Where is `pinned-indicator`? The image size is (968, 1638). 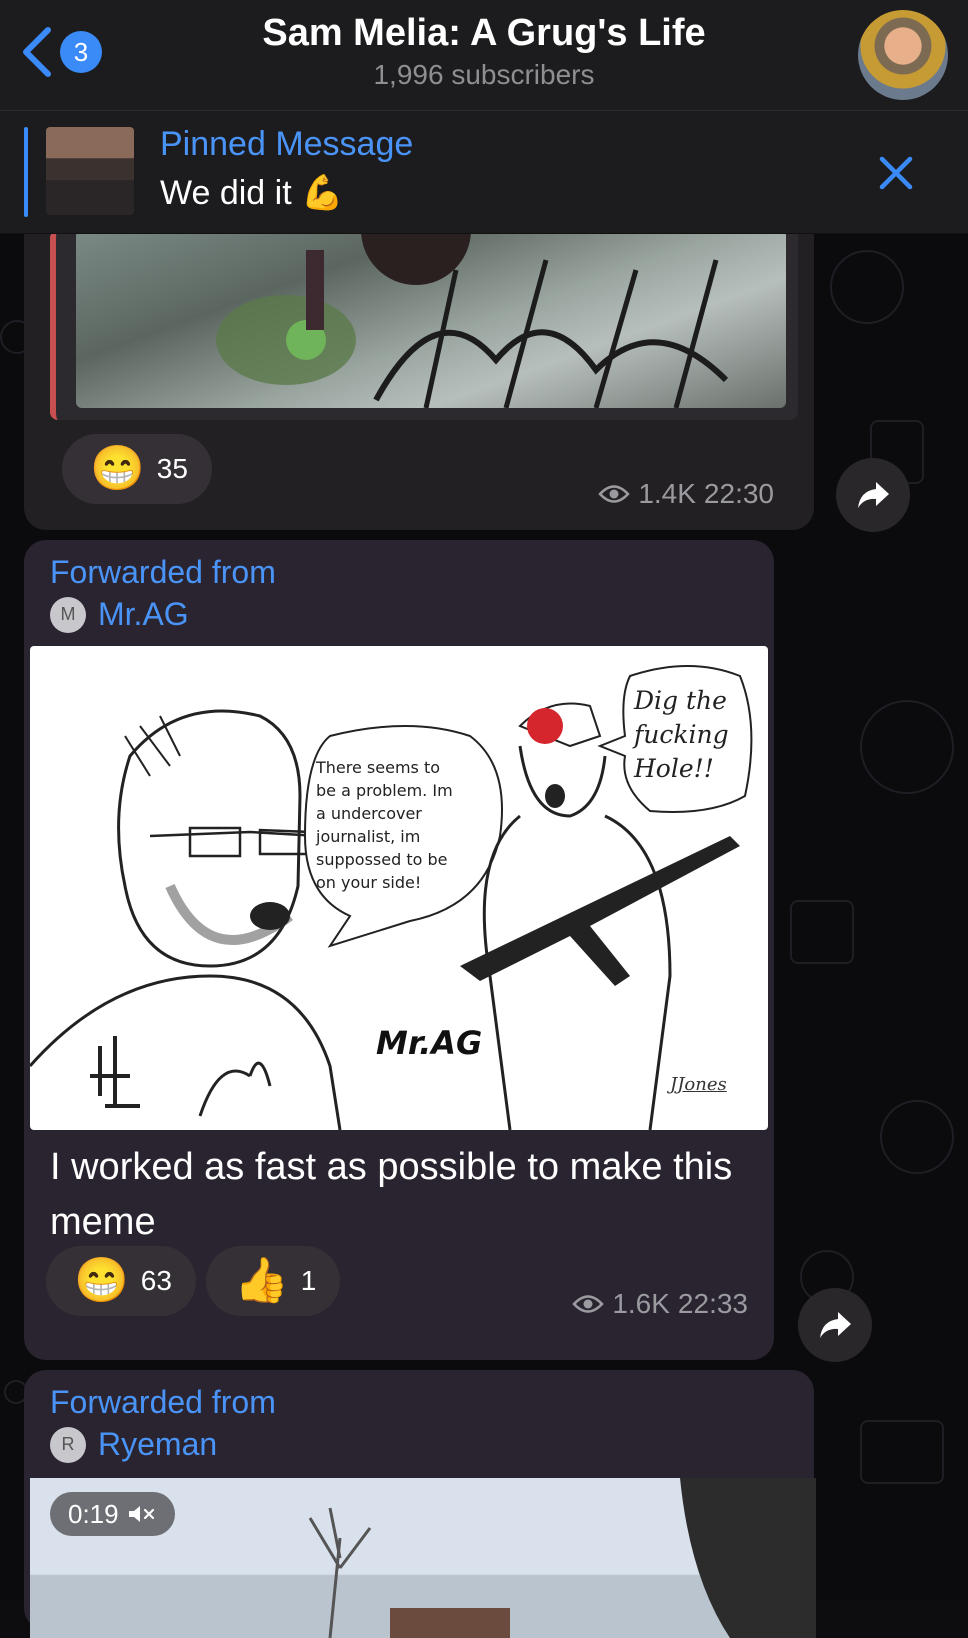 pinned-indicator is located at coordinates (26, 172).